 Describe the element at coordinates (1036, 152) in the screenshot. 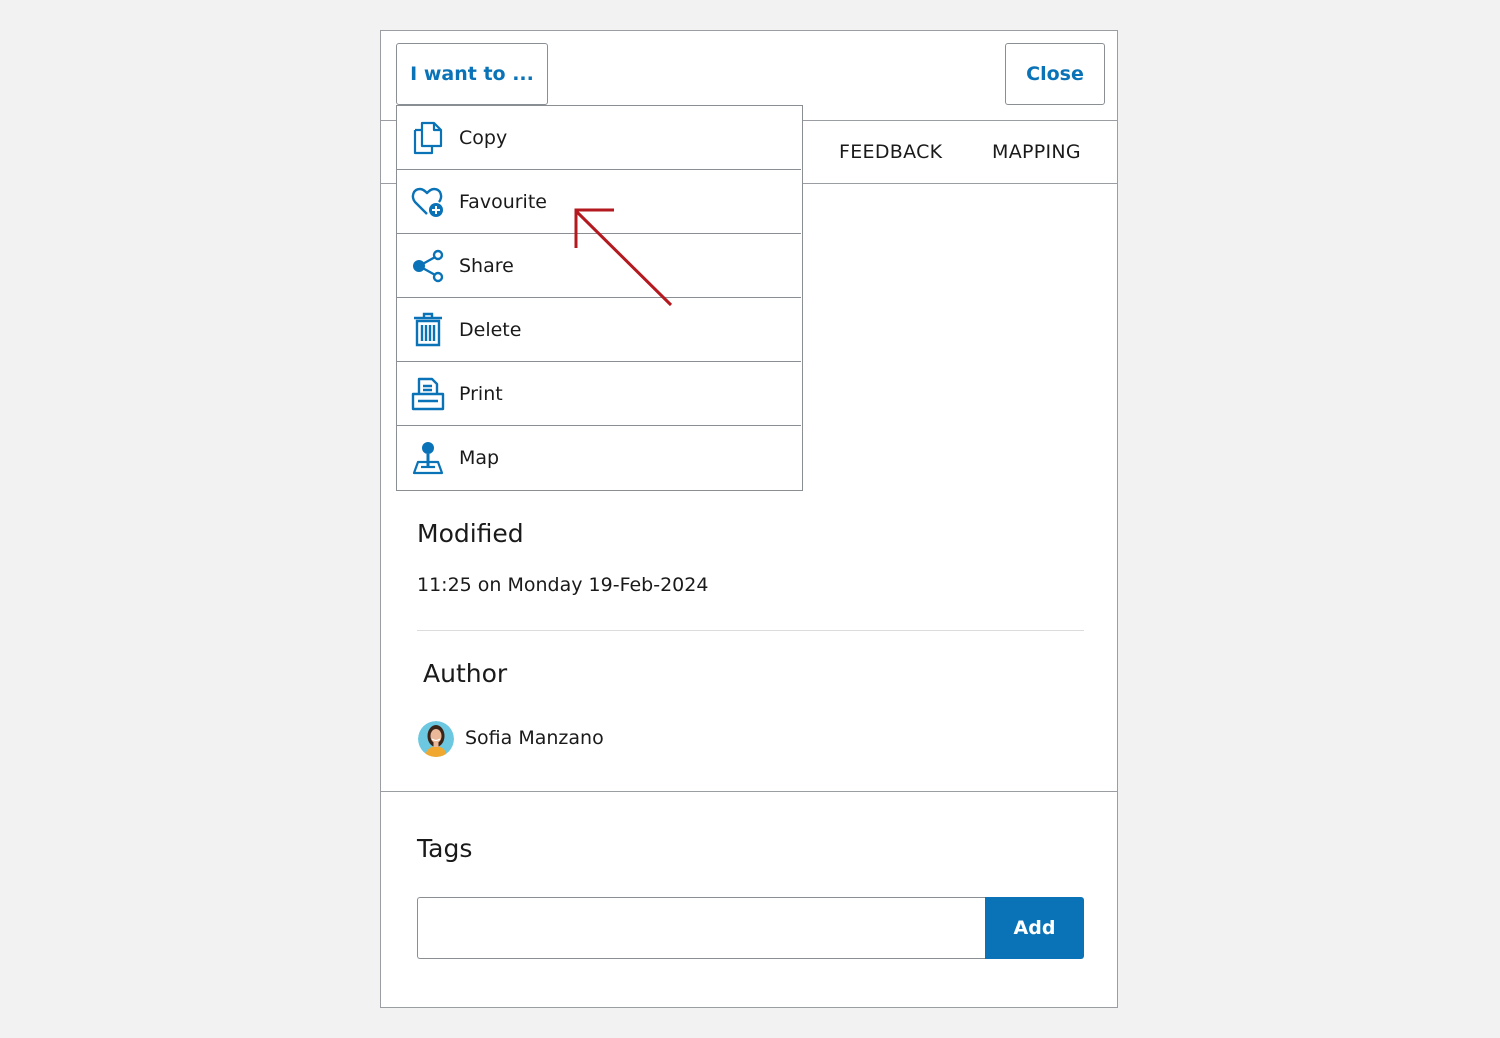

I see `tab-mapping: MAPPING` at that location.